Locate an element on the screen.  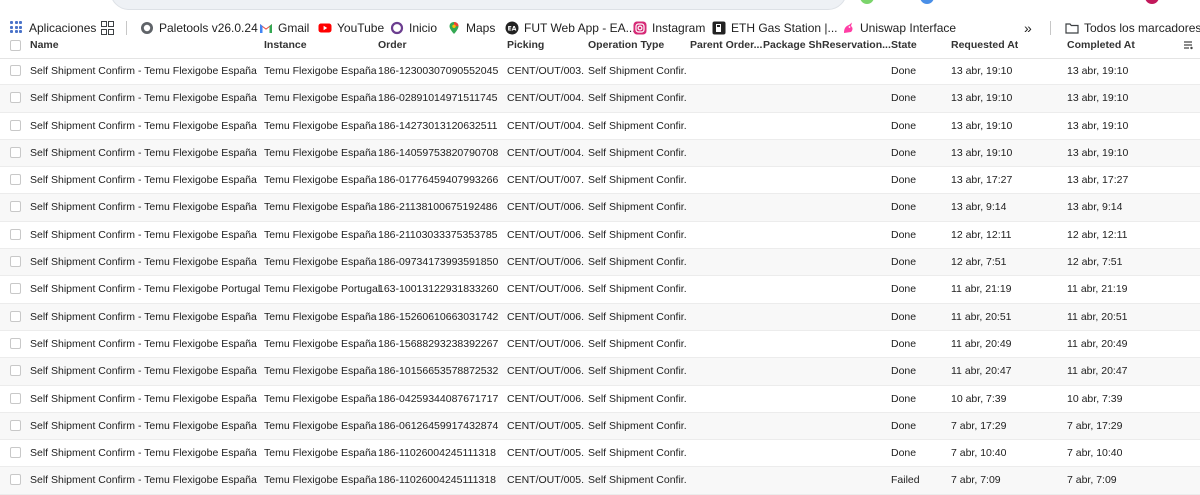
bookmark-gmail: Gmail is located at coordinates (284, 28).